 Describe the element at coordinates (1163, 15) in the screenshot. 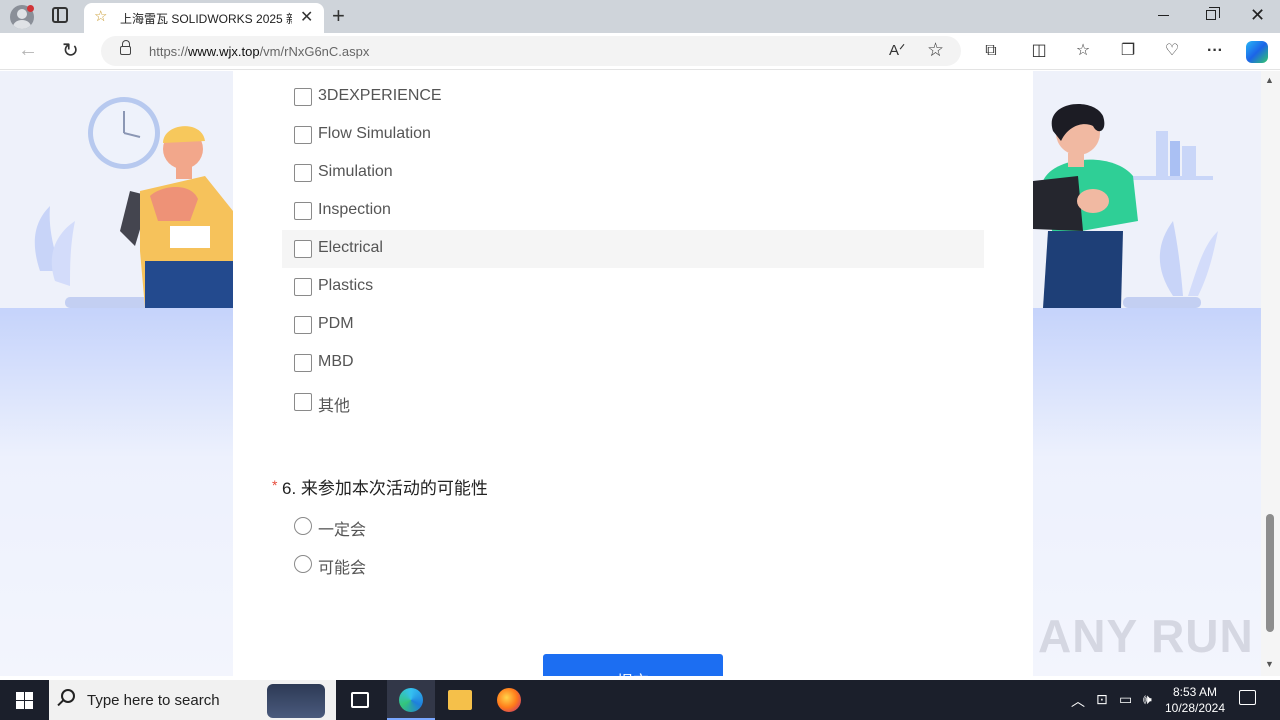

I see `window-minimize-button` at that location.